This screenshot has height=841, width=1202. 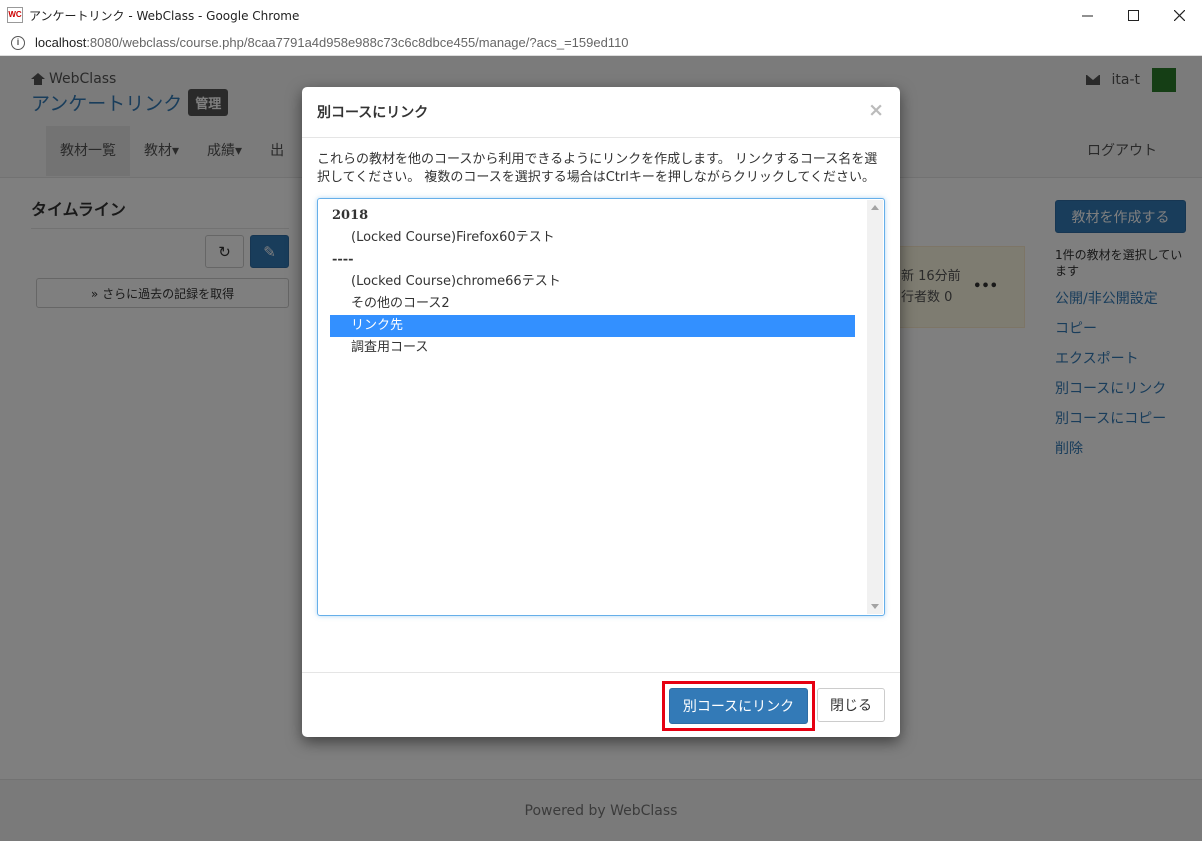 I want to click on maximize-icon, so click(x=1133, y=15).